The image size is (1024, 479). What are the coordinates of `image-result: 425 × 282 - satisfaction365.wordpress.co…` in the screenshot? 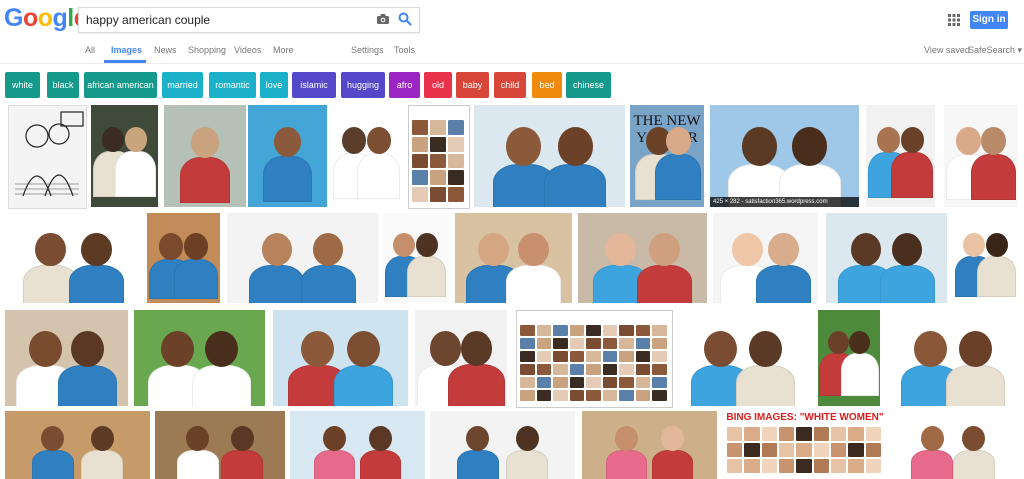 It's located at (784, 156).